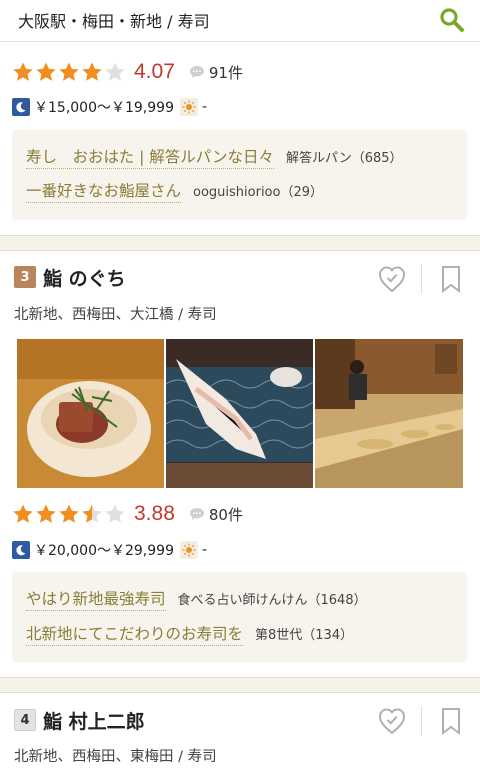  I want to click on rank-badge: 3, so click(25, 277).